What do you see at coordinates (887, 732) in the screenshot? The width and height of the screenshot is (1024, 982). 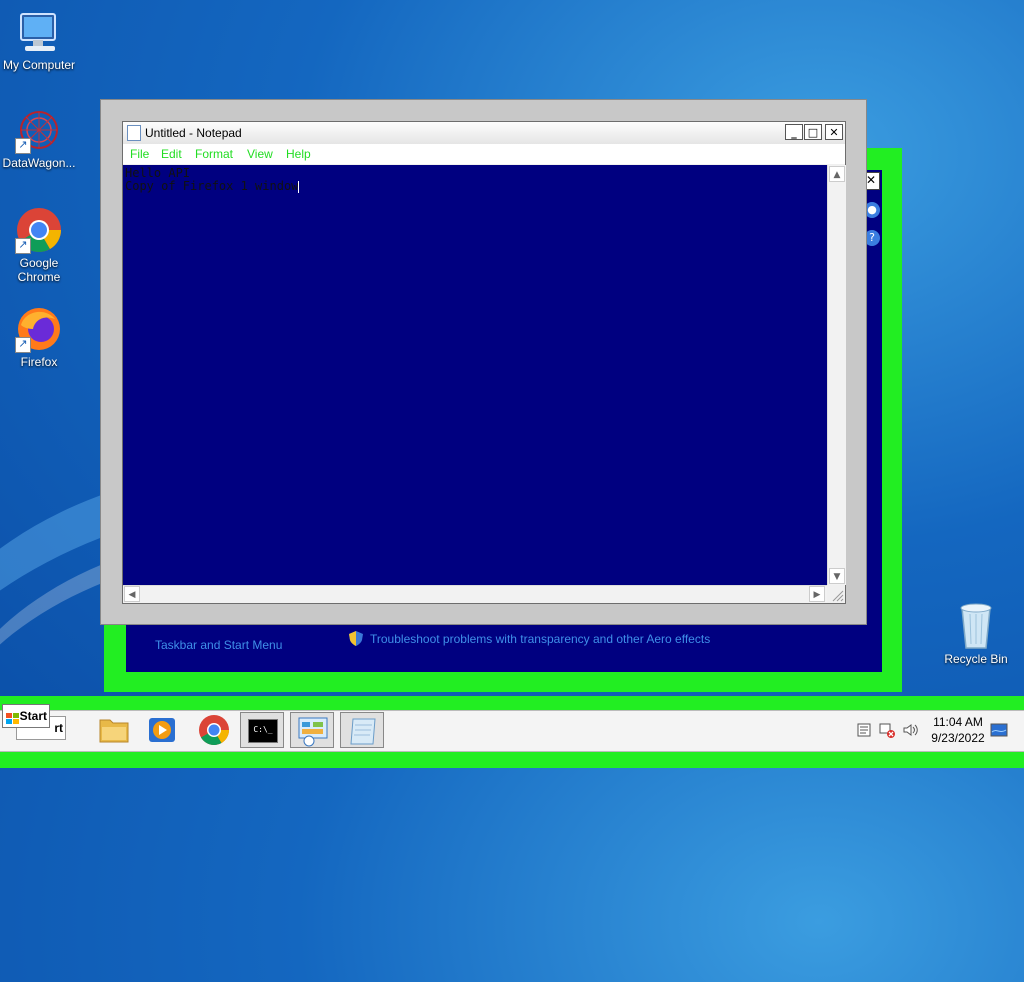 I see `network-error-icon` at bounding box center [887, 732].